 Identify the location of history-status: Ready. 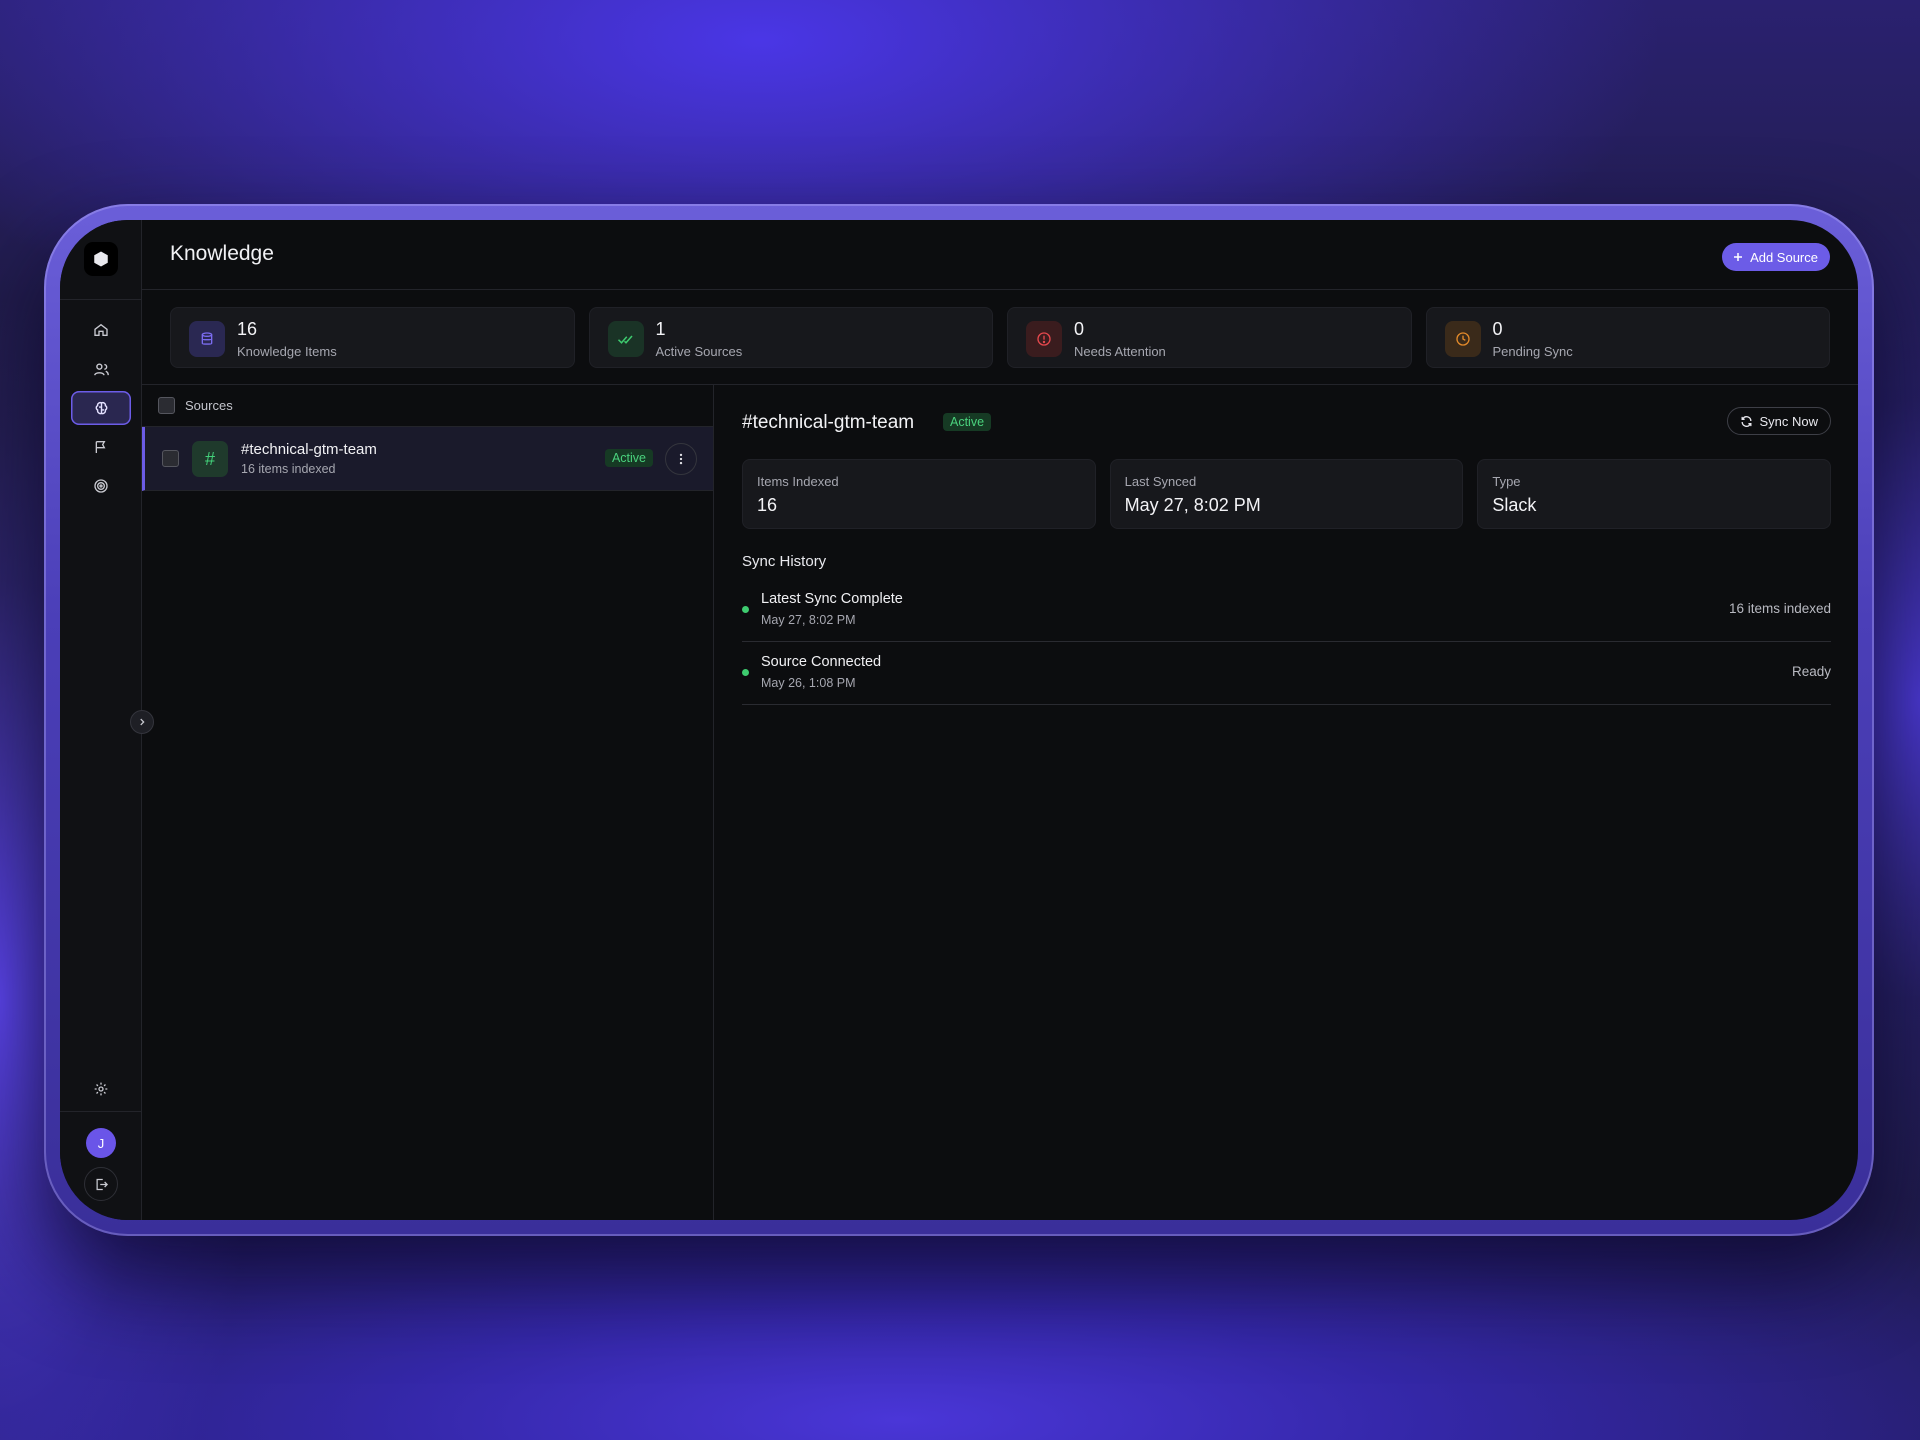
(1811, 671).